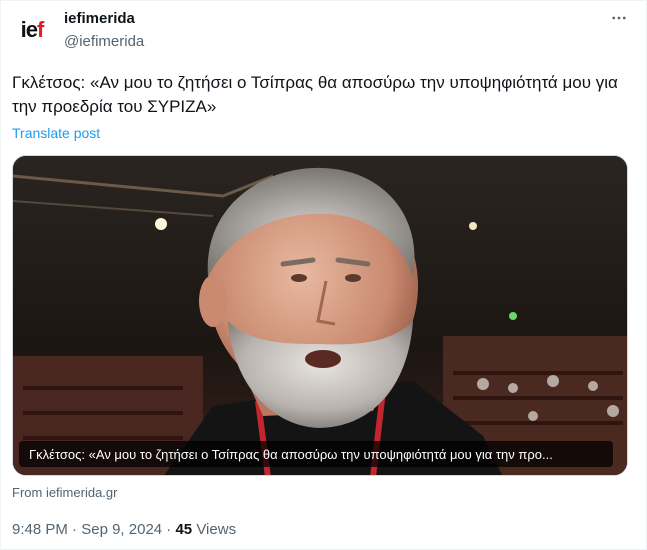  What do you see at coordinates (99, 18) in the screenshot?
I see `author-name: iefimerida` at bounding box center [99, 18].